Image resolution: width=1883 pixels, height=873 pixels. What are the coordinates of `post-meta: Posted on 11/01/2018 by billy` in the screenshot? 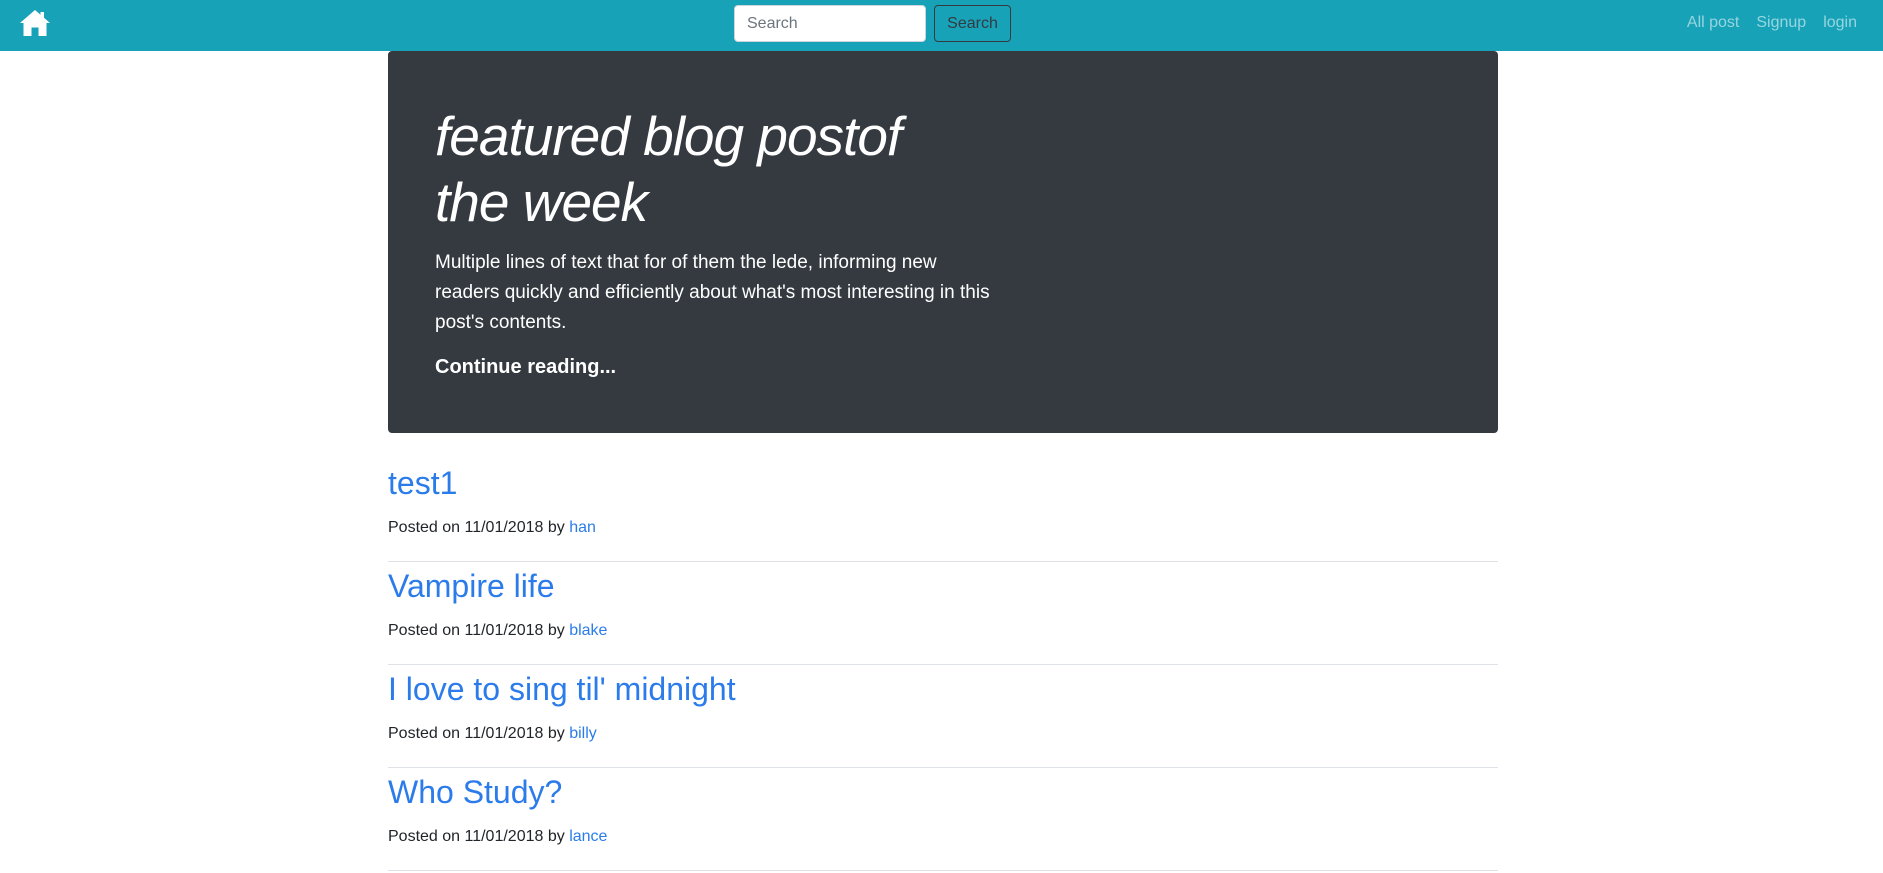 It's located at (492, 734).